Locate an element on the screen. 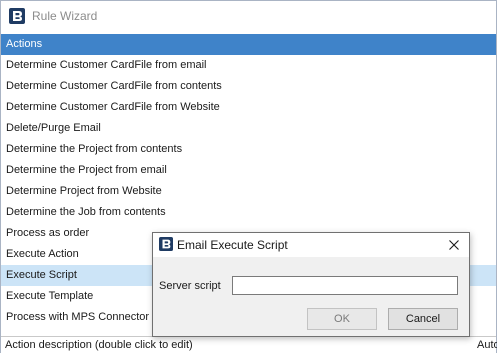 The image size is (497, 353). list-item: Delete/Purge Email is located at coordinates (248, 128).